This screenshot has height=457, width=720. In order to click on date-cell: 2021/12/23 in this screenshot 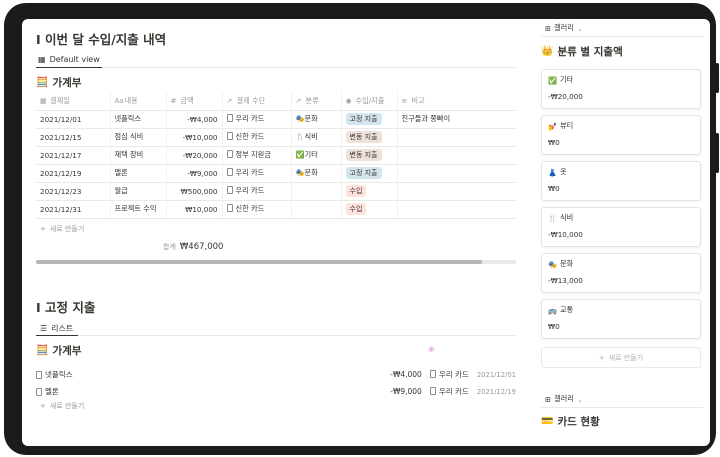, I will do `click(73, 191)`.